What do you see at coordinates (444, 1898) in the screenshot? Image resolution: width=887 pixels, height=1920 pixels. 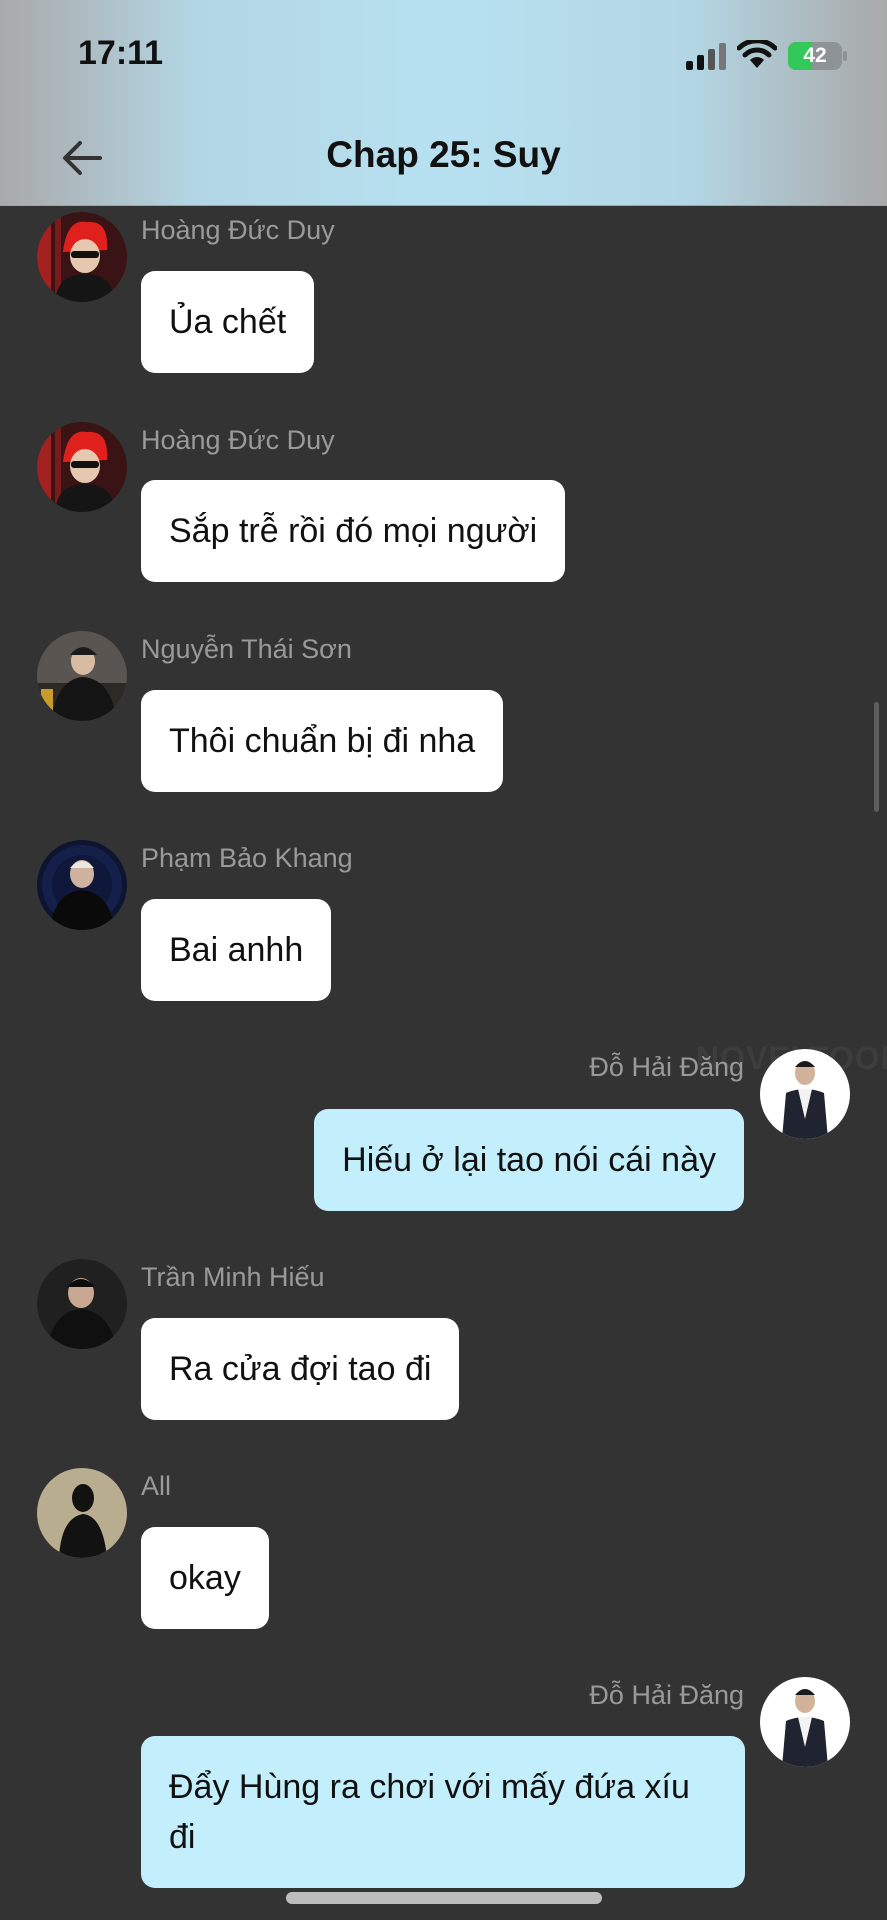 I see `home-indicator` at bounding box center [444, 1898].